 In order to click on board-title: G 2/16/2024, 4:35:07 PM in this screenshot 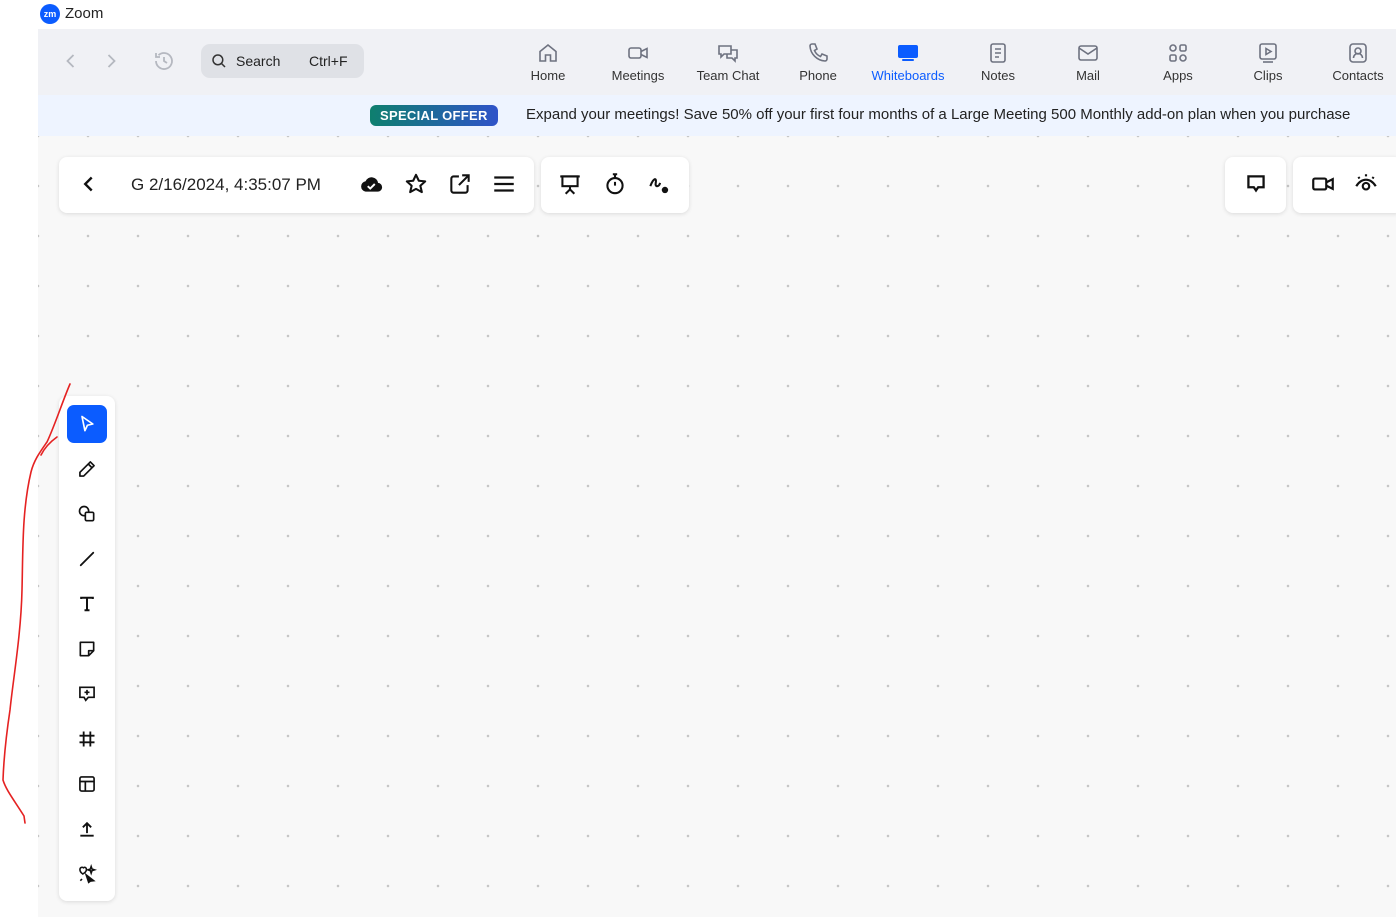, I will do `click(226, 185)`.